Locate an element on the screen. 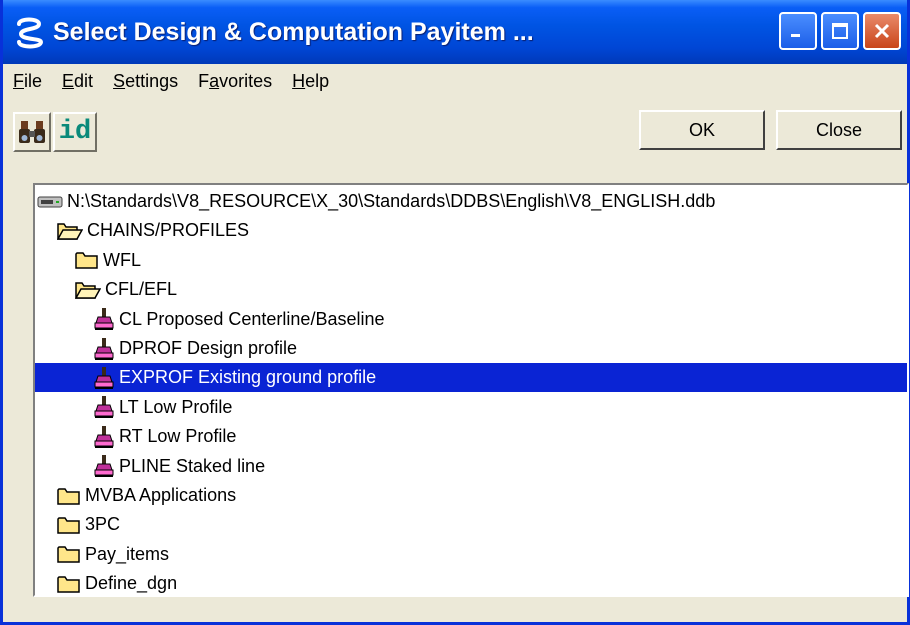 This screenshot has width=910, height=625. tree-item-label: LT Low Profile is located at coordinates (176, 406).